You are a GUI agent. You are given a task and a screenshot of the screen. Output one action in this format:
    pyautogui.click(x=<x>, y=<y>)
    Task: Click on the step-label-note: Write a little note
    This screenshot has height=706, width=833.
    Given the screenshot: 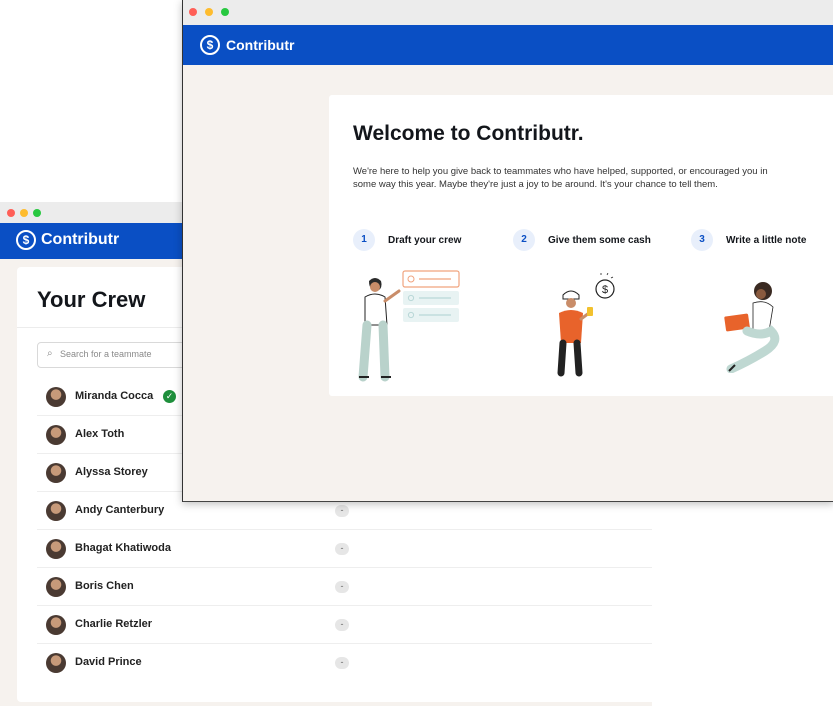 What is the action you would take?
    pyautogui.click(x=766, y=240)
    